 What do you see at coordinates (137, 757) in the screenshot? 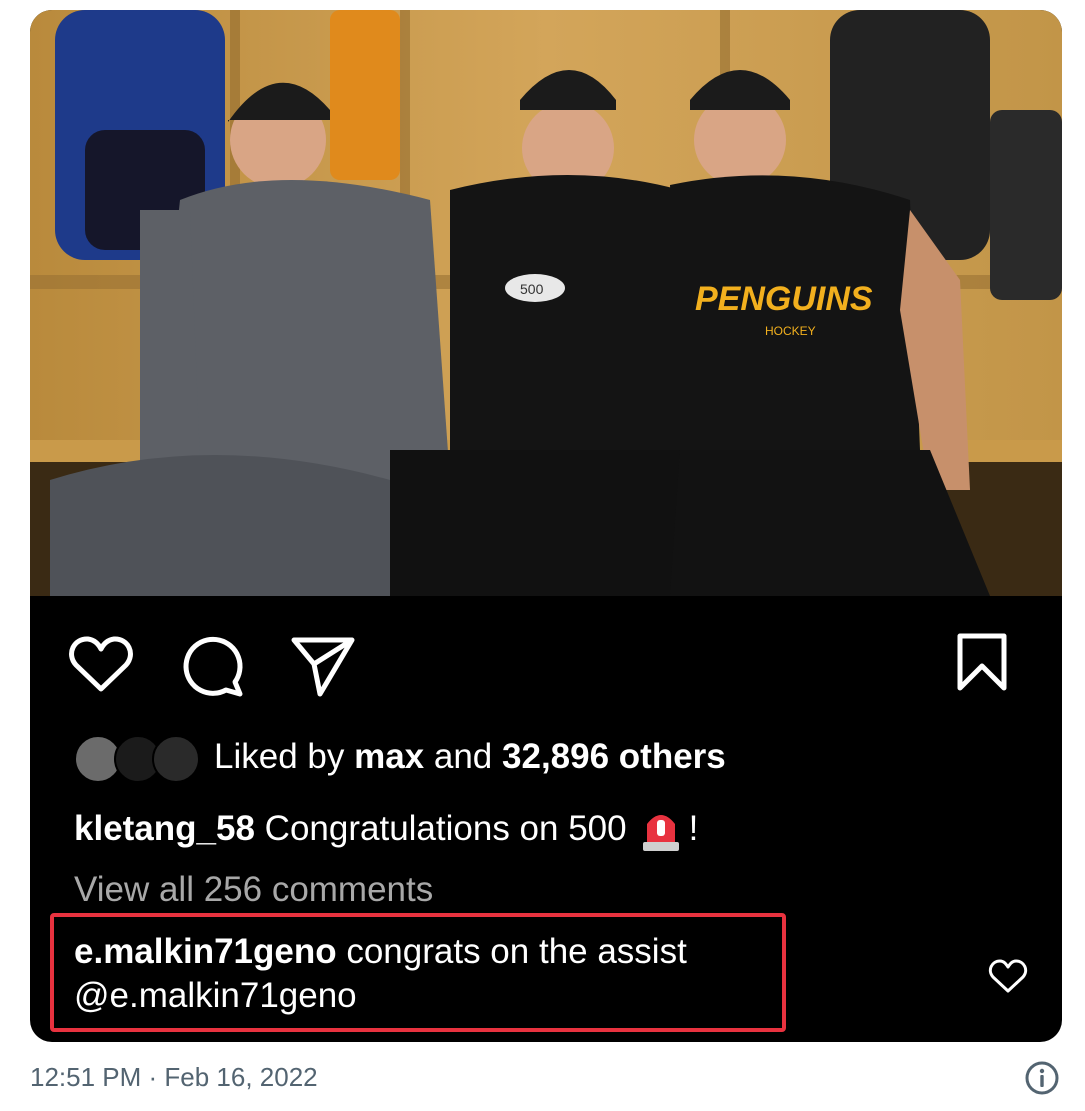
I see `liker-avatars` at bounding box center [137, 757].